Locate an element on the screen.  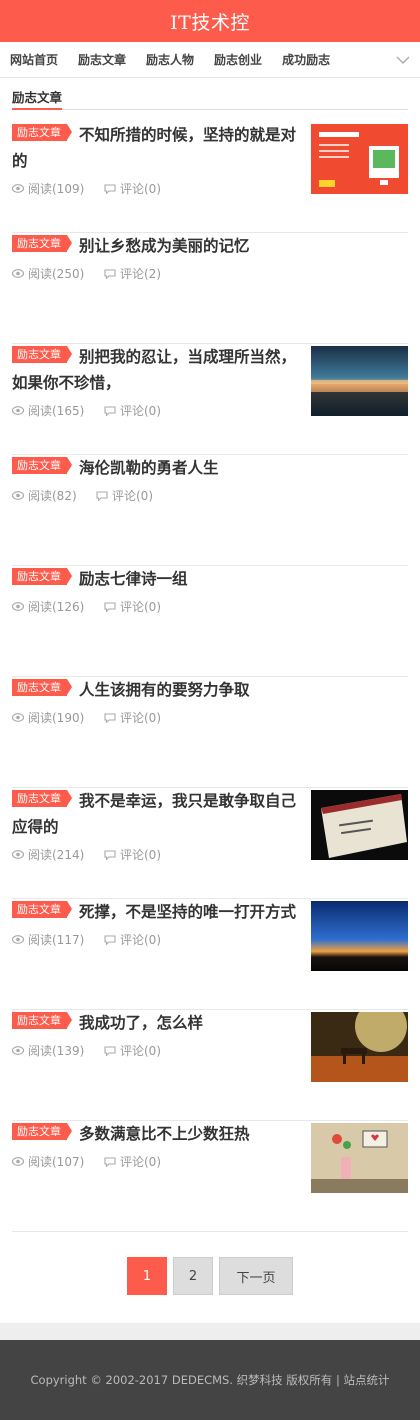
article-meta: 阅读(126) 评论(0) is located at coordinates (210, 606).